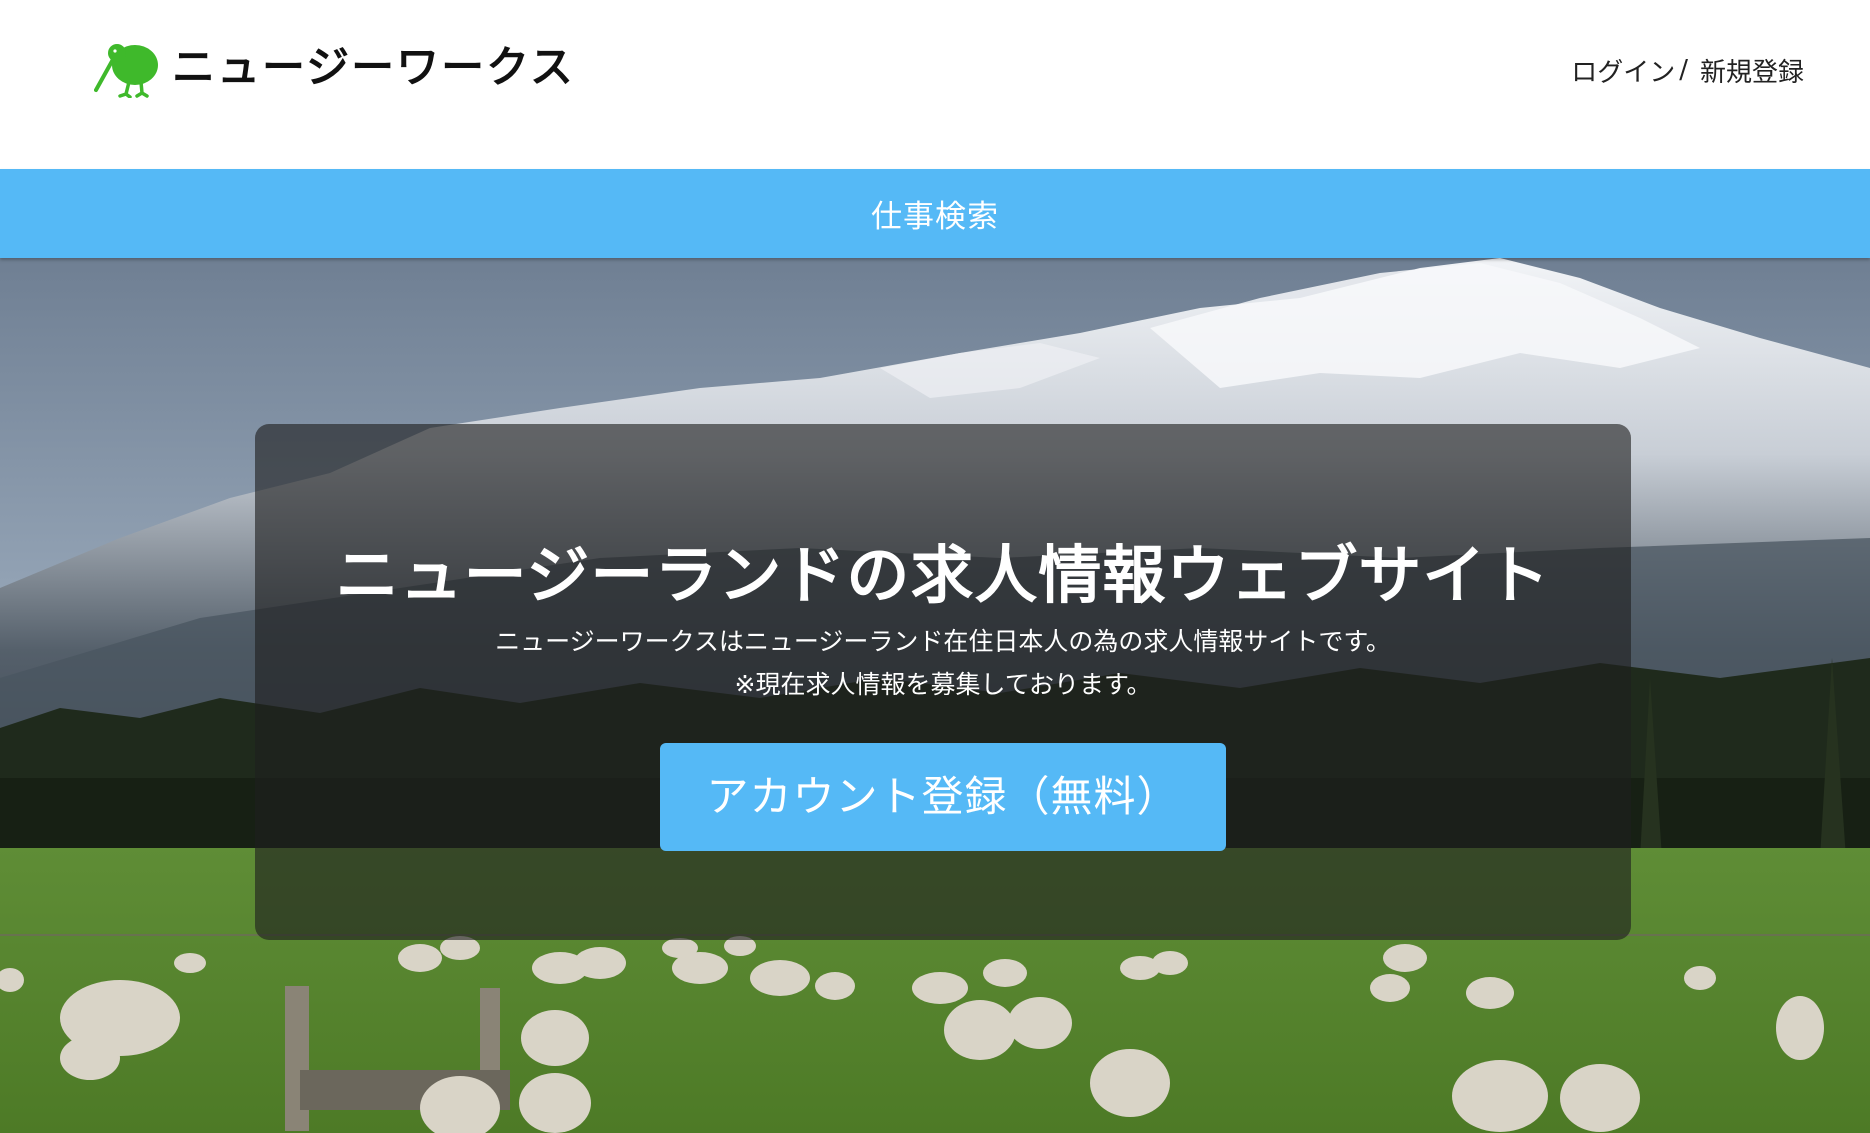 The height and width of the screenshot is (1133, 1870). What do you see at coordinates (1623, 70) in the screenshot?
I see `login-link: ログイン` at bounding box center [1623, 70].